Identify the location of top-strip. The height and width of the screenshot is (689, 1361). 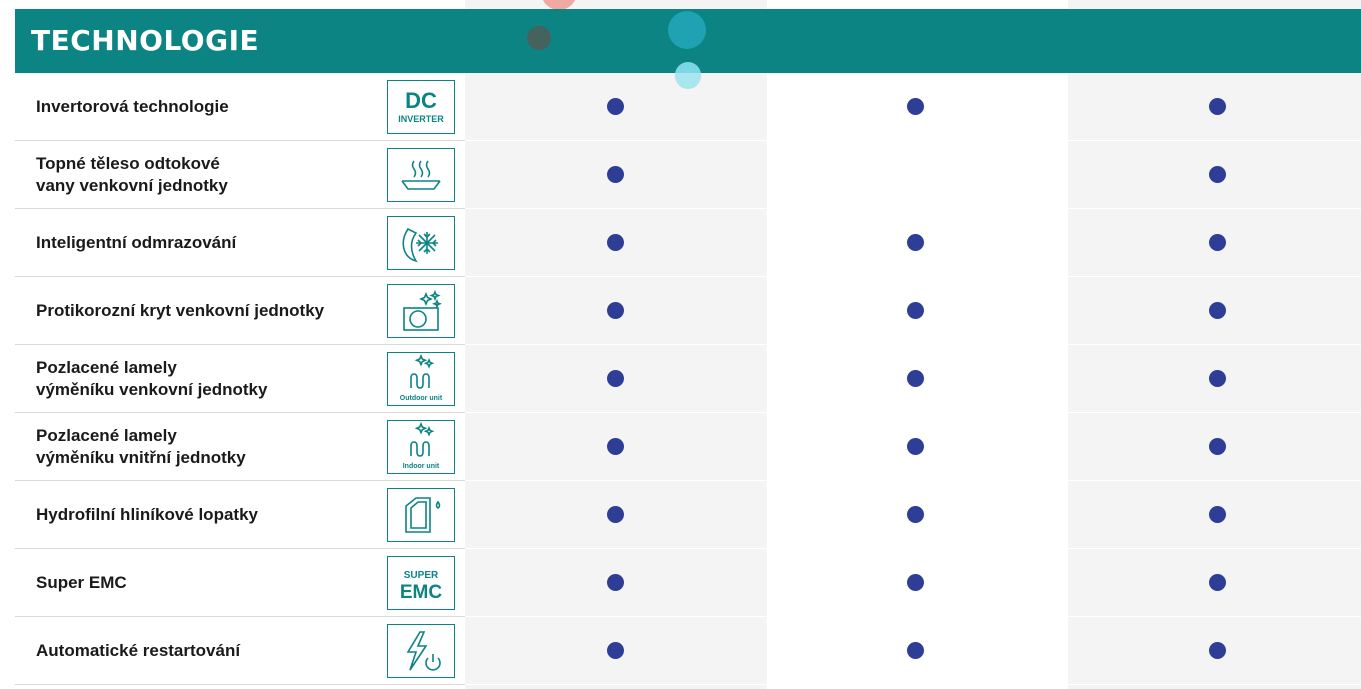
(680, 5).